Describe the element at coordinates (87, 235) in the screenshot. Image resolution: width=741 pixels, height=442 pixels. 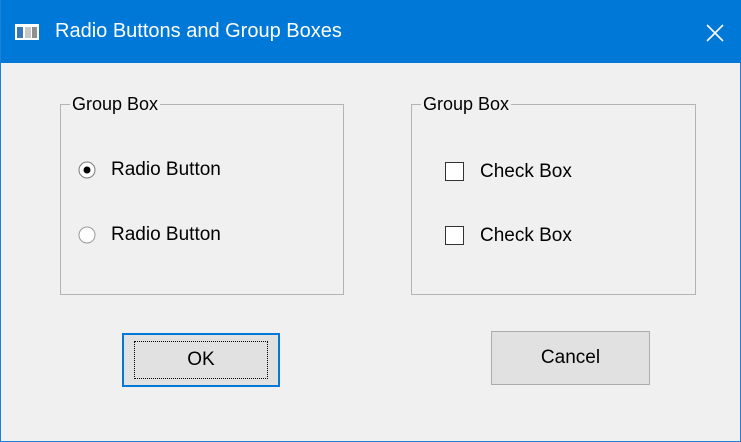
I see `radio-unchecked-icon` at that location.